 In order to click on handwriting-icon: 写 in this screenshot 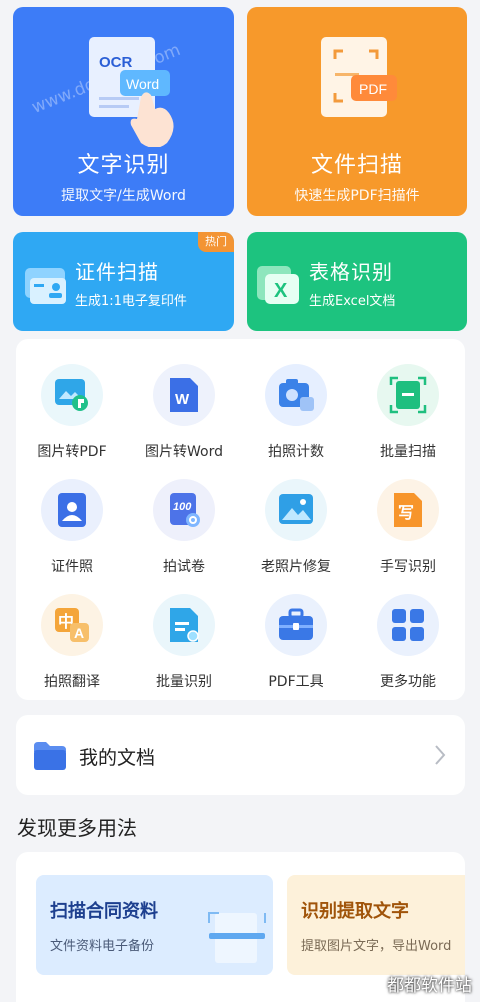, I will do `click(408, 510)`.